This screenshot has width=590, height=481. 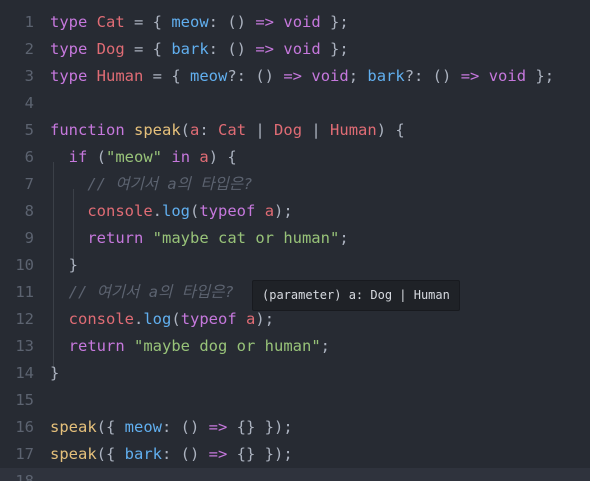 I want to click on line-number: 8, so click(x=29, y=211).